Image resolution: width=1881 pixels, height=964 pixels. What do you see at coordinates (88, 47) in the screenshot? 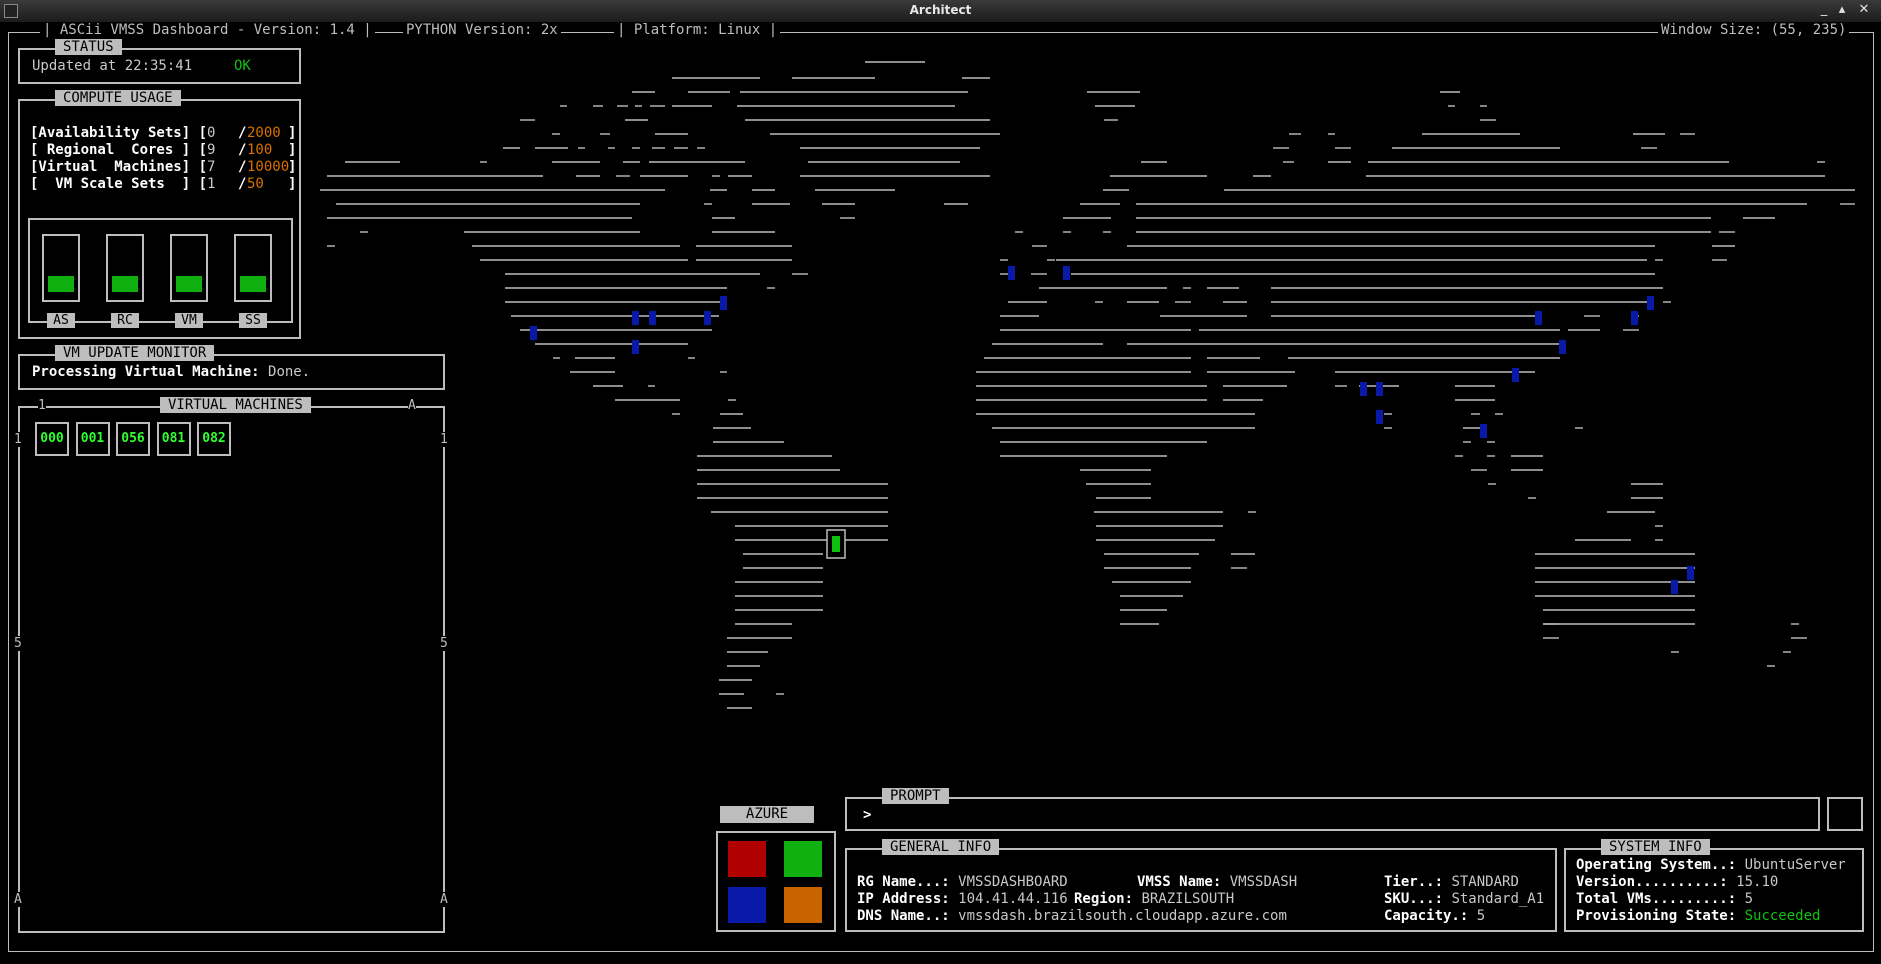
I see `status-label: STATUS` at bounding box center [88, 47].